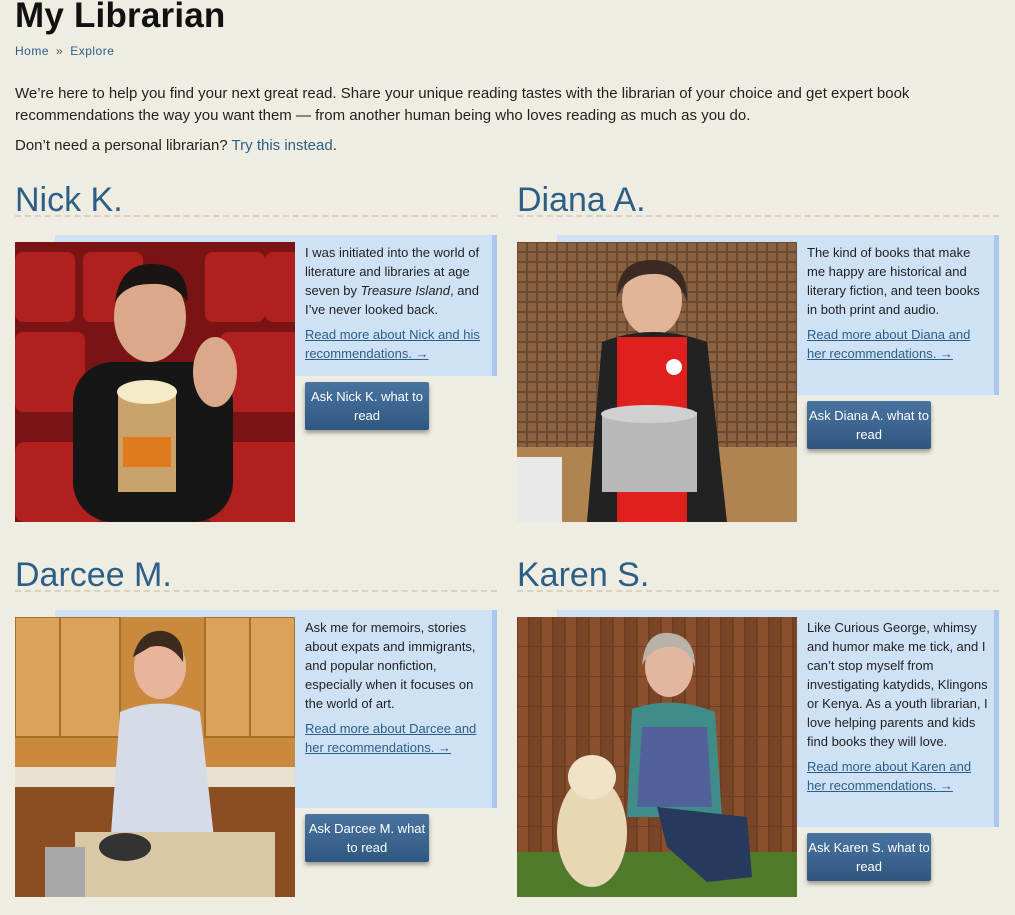 The image size is (1015, 915). I want to click on ask-librarian-button: Ask Diana A. what to read, so click(869, 425).